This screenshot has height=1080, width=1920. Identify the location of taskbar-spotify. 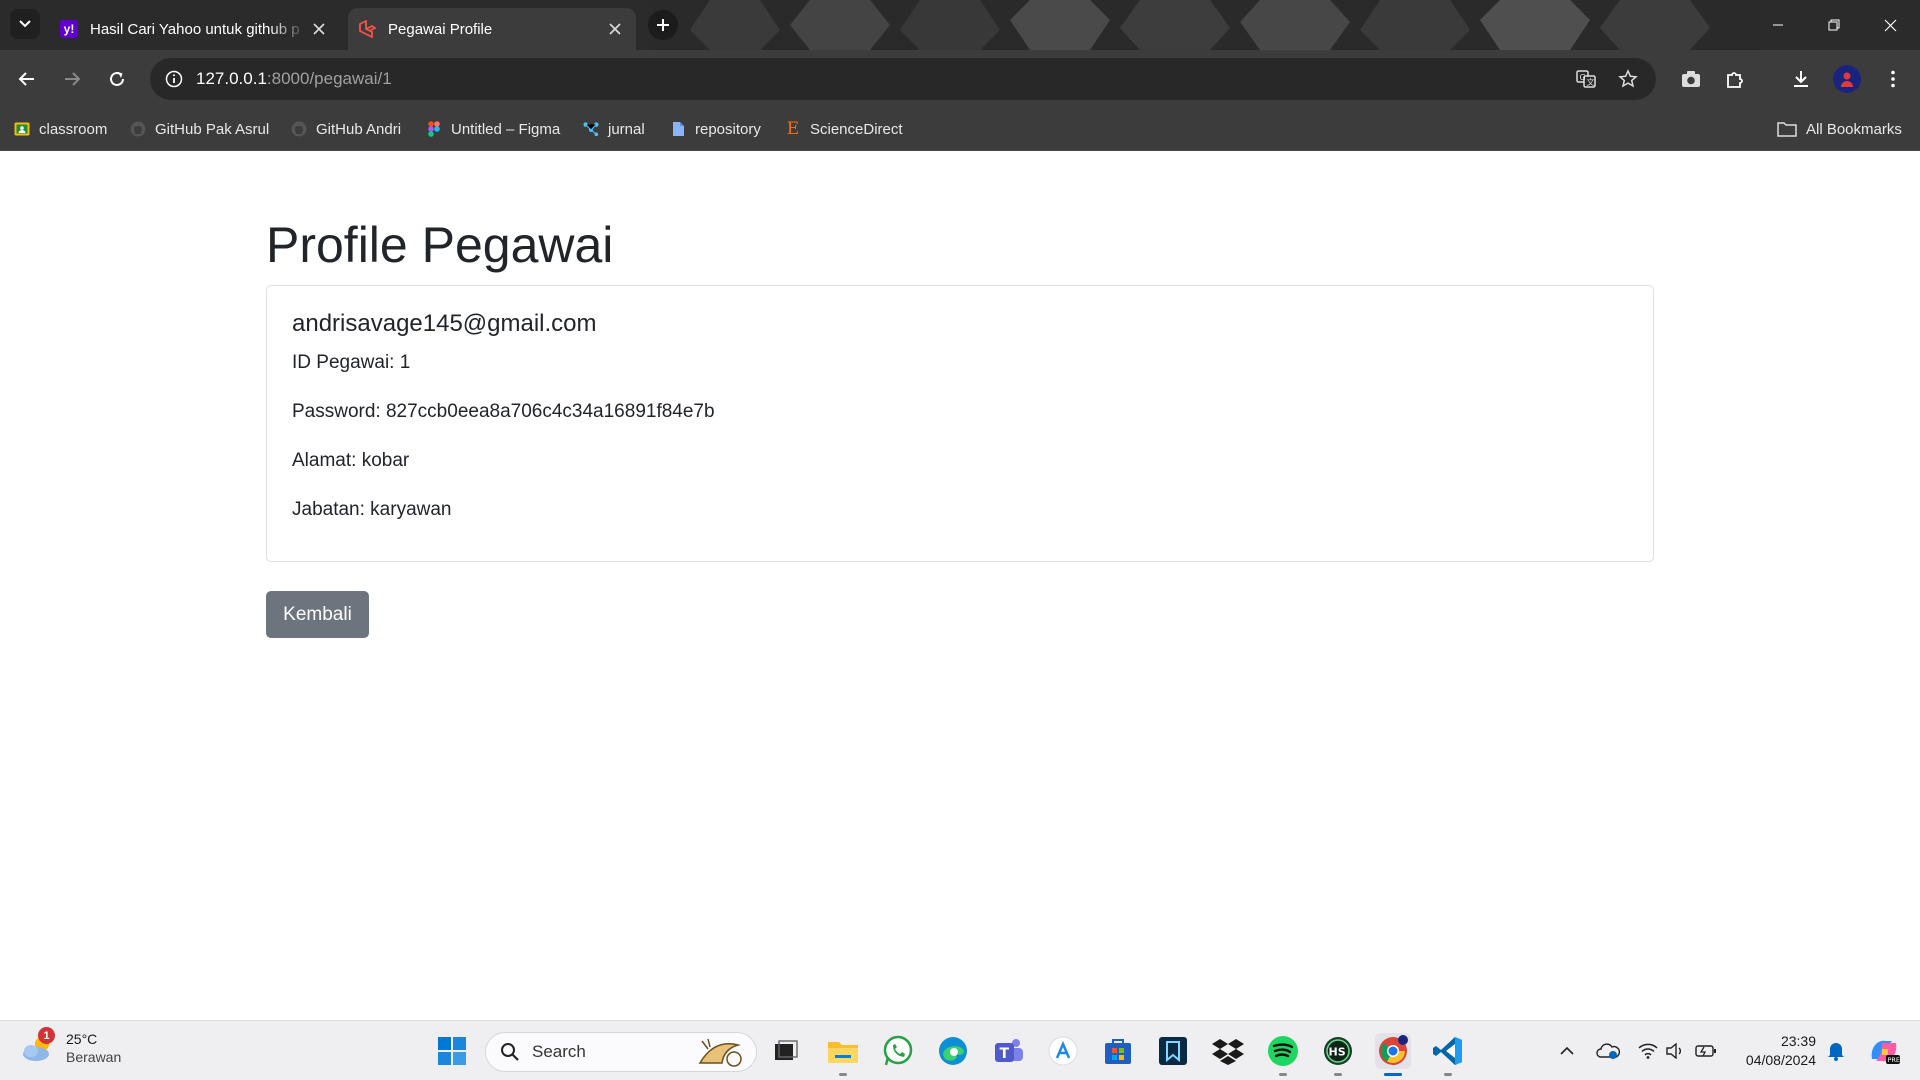
(1283, 1054).